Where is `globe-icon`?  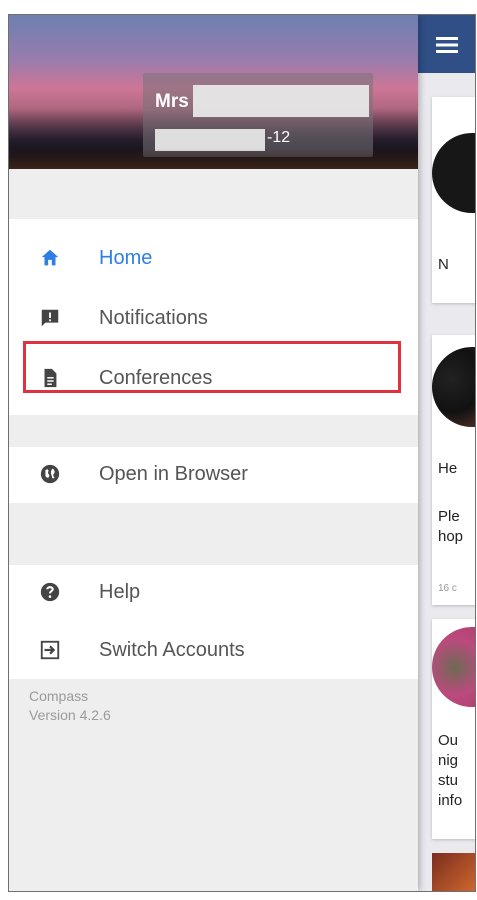
globe-icon is located at coordinates (50, 474).